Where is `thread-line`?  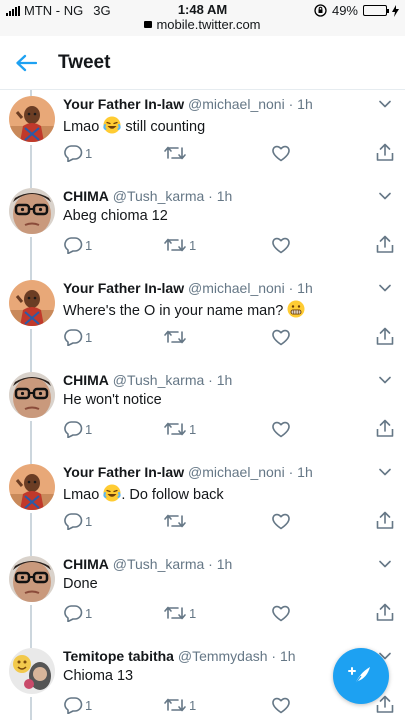
thread-line is located at coordinates (31, 163).